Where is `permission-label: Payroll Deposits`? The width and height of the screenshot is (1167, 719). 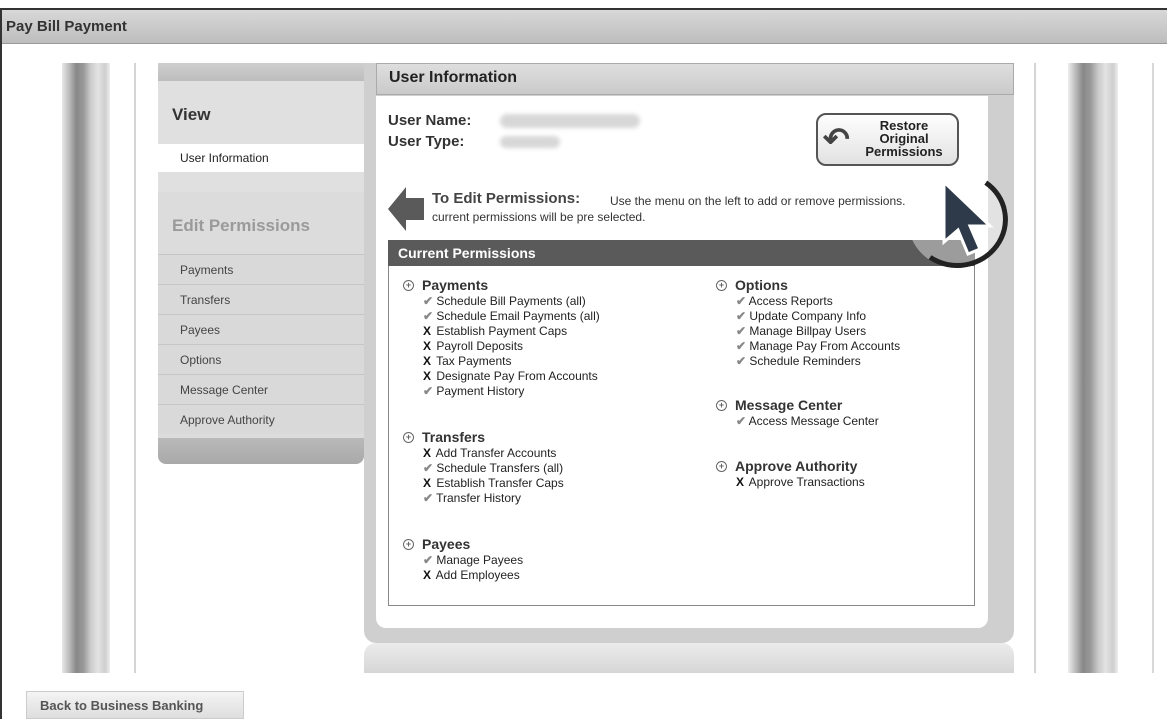 permission-label: Payroll Deposits is located at coordinates (480, 346).